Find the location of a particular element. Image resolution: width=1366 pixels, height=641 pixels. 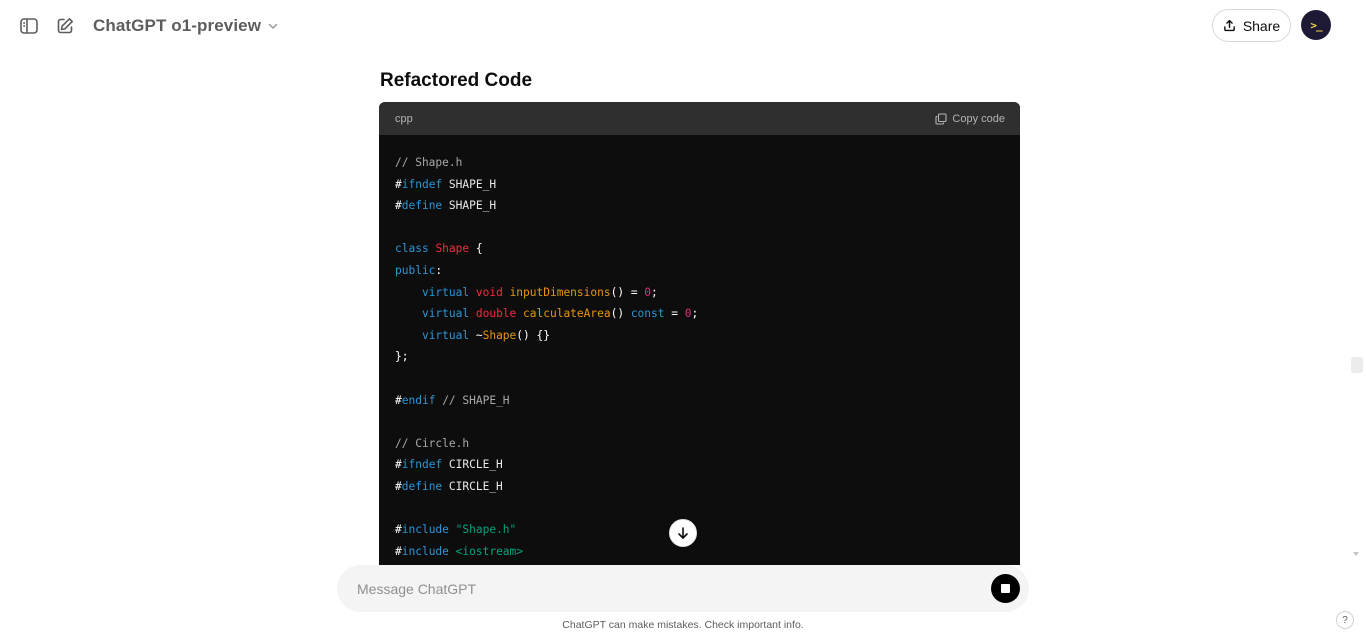

code-line: #endif // SHAPE_H is located at coordinates (452, 400).